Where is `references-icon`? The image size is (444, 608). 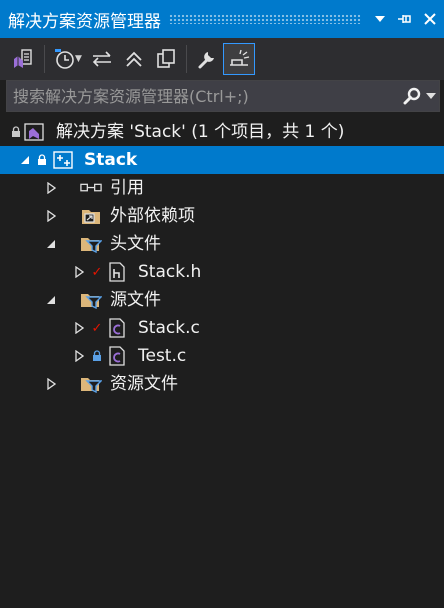 references-icon is located at coordinates (91, 188).